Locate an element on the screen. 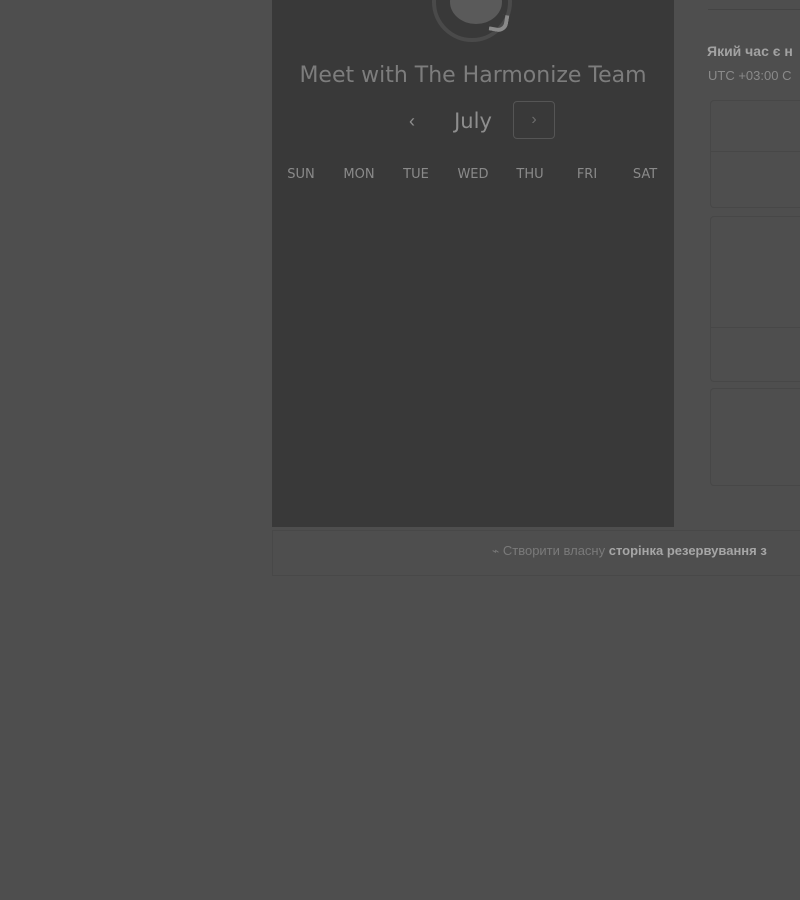 The width and height of the screenshot is (800, 900). weekday-tue: TUE is located at coordinates (416, 174).